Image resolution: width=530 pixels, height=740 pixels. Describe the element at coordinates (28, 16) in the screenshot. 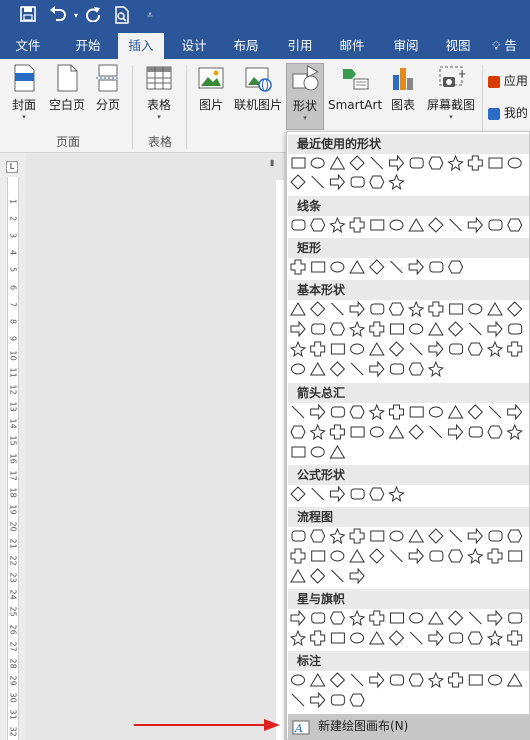

I see `save-icon` at that location.